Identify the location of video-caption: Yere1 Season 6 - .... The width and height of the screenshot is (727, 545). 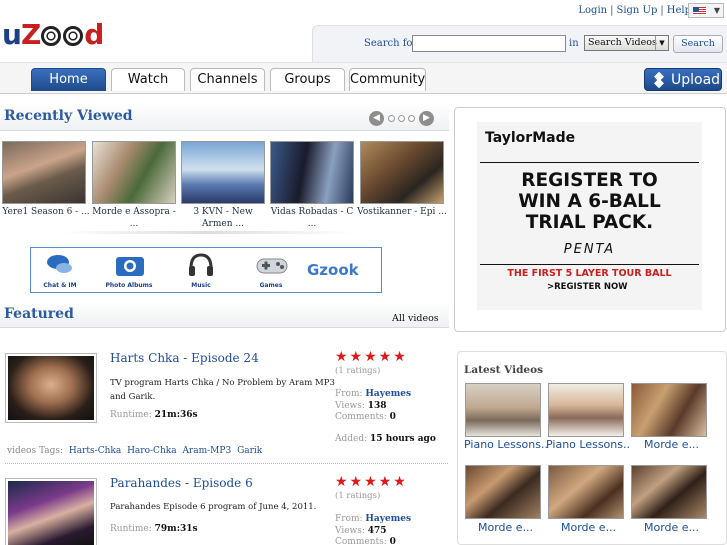
(46, 212).